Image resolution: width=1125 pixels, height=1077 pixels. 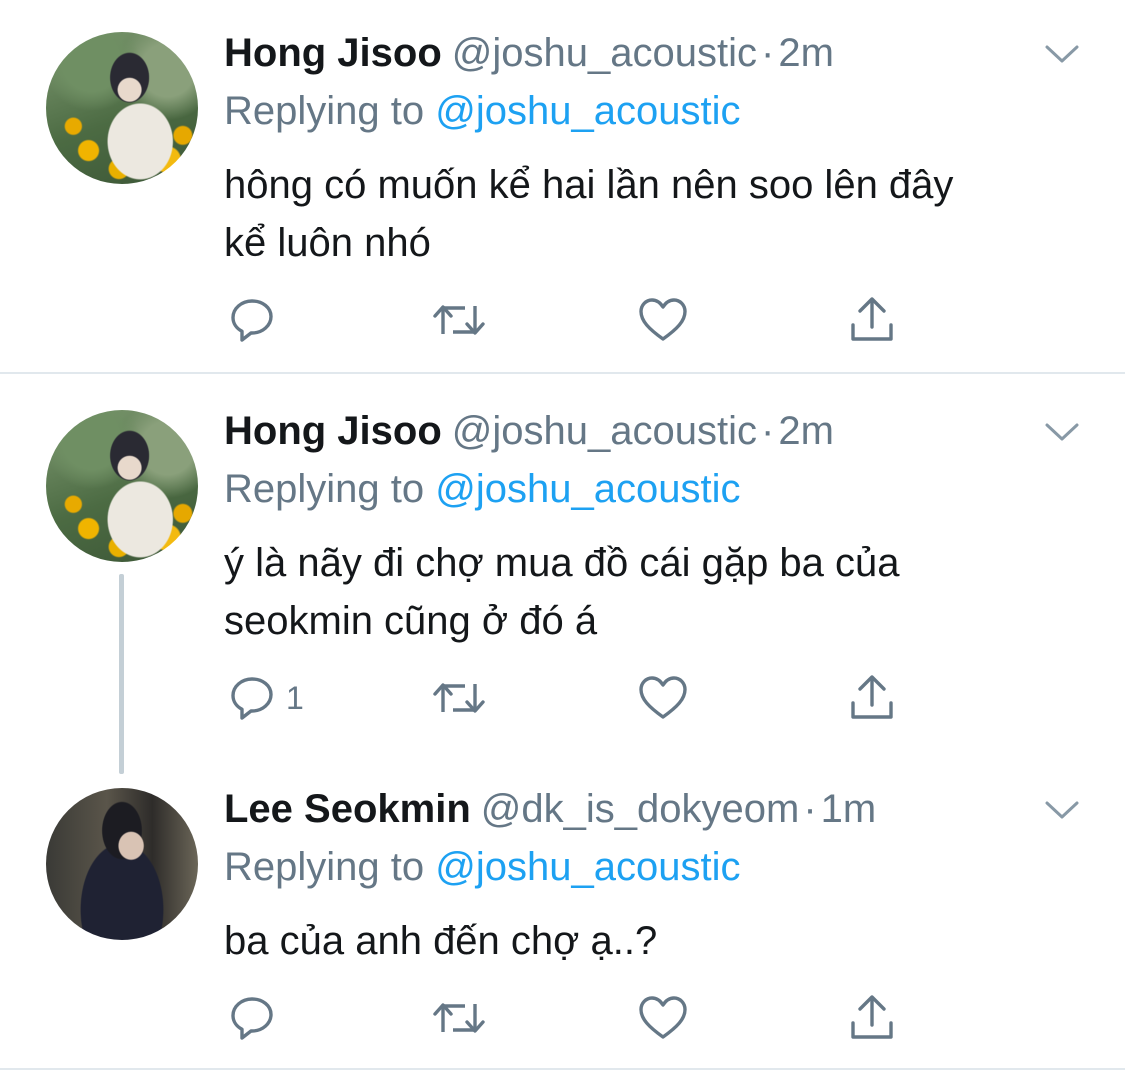 What do you see at coordinates (562, 563) in the screenshot?
I see `tweet-text-line: ý là nãy đi chợ mua đồ cái gặp ba của` at bounding box center [562, 563].